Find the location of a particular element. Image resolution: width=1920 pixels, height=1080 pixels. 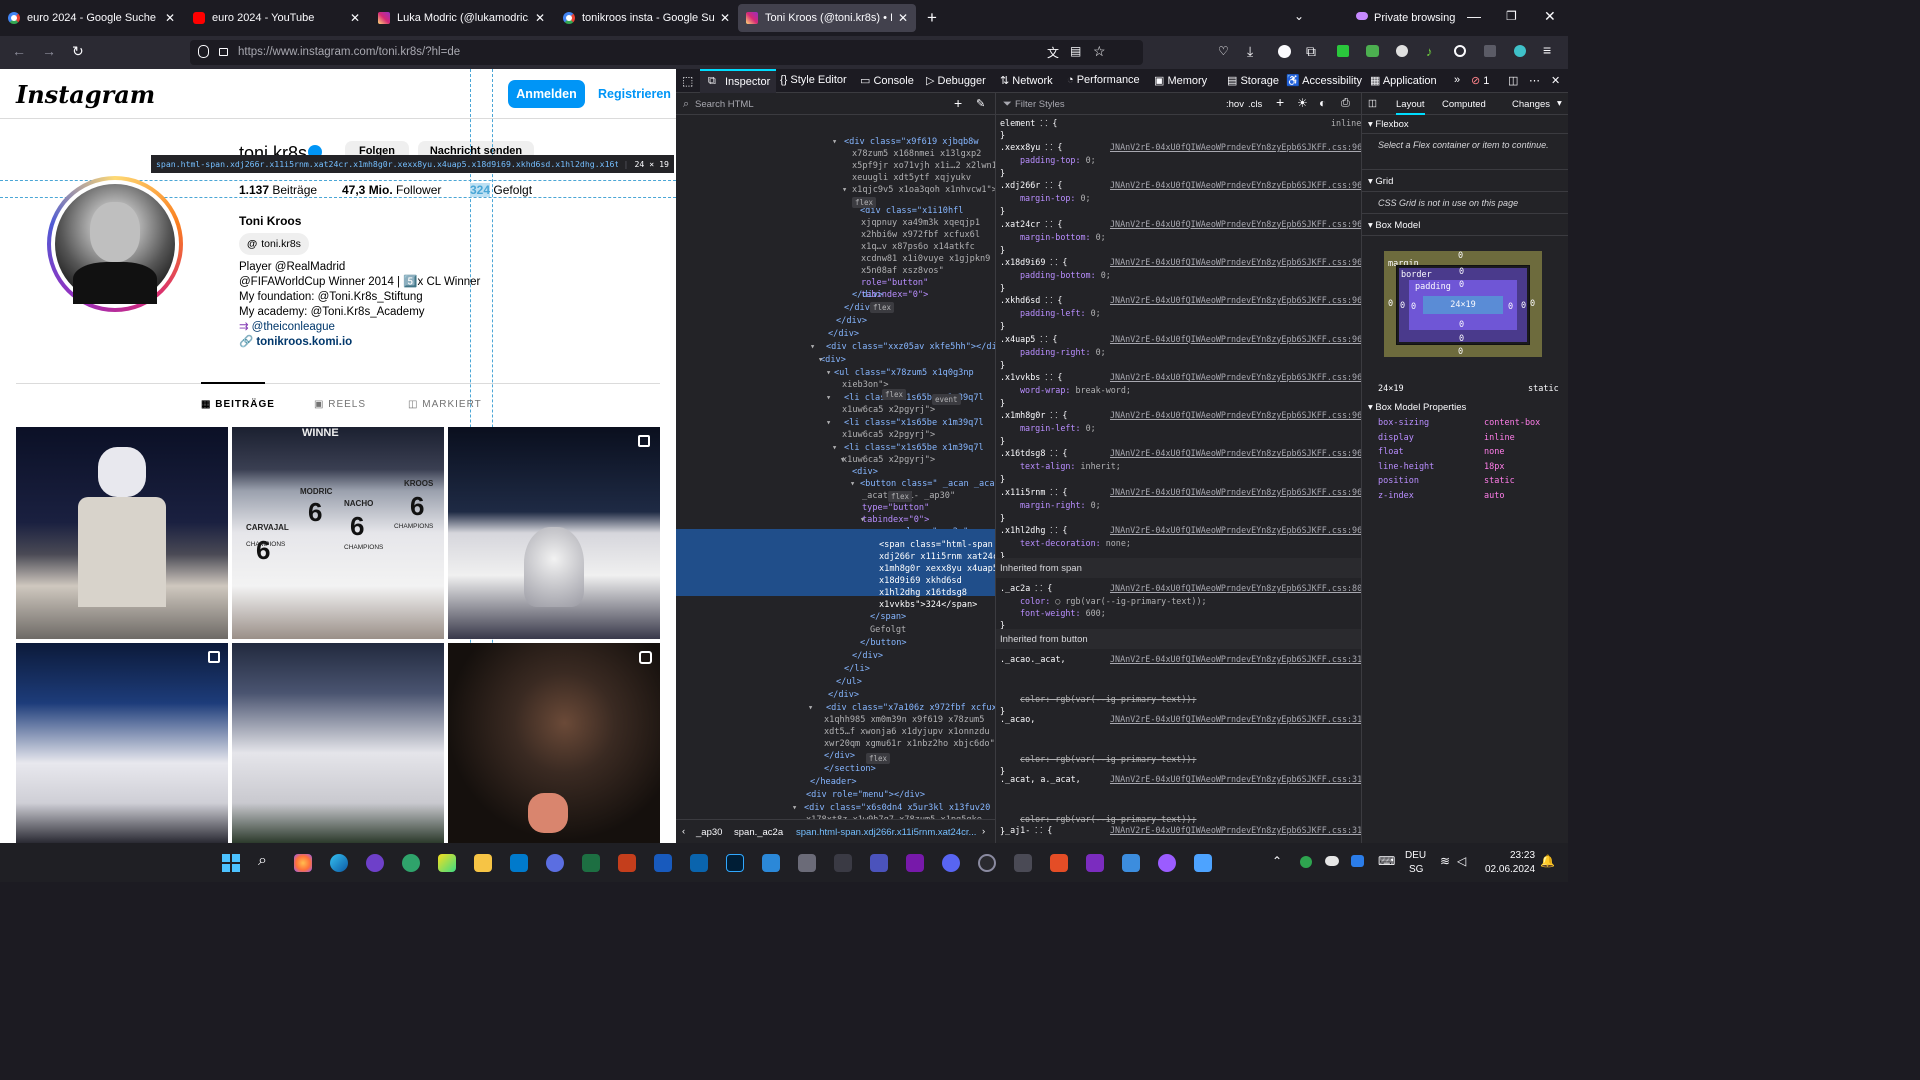

tab-console: ▭ Console is located at coordinates (887, 80).